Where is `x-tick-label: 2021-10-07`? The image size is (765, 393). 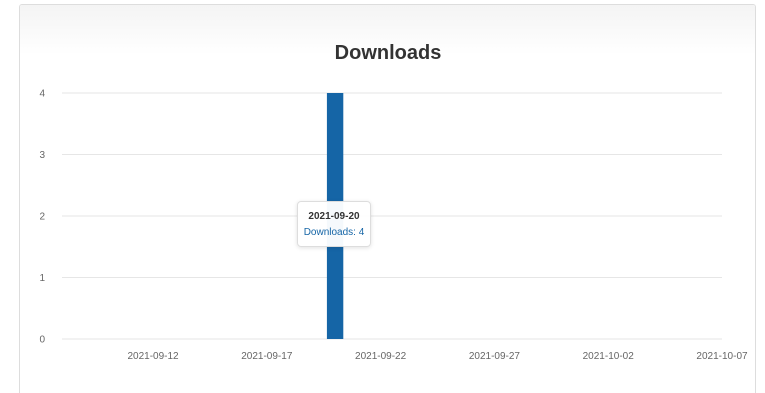
x-tick-label: 2021-10-07 is located at coordinates (722, 356).